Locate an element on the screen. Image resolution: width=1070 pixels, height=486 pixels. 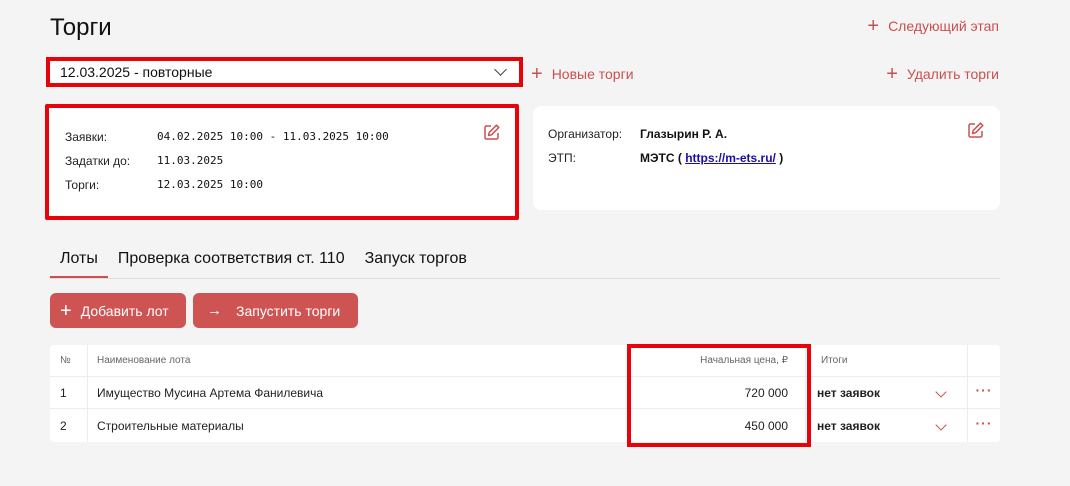
auction-select: 12.03.2025 - повторные is located at coordinates (284, 72).